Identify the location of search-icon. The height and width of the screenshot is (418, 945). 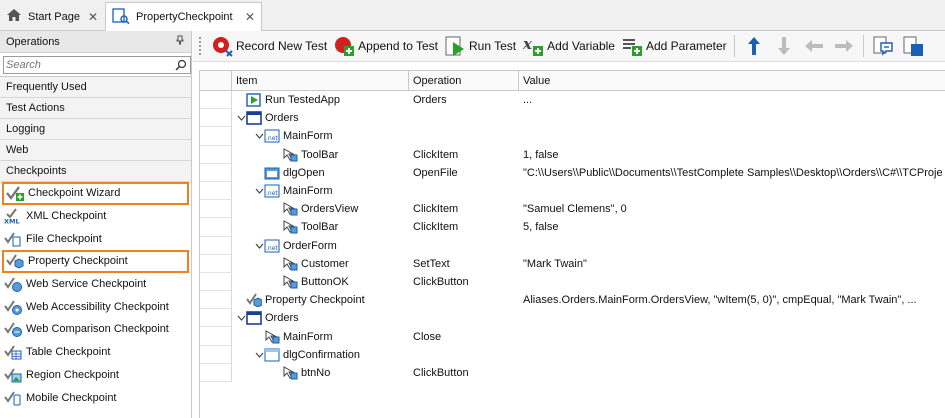
(181, 65).